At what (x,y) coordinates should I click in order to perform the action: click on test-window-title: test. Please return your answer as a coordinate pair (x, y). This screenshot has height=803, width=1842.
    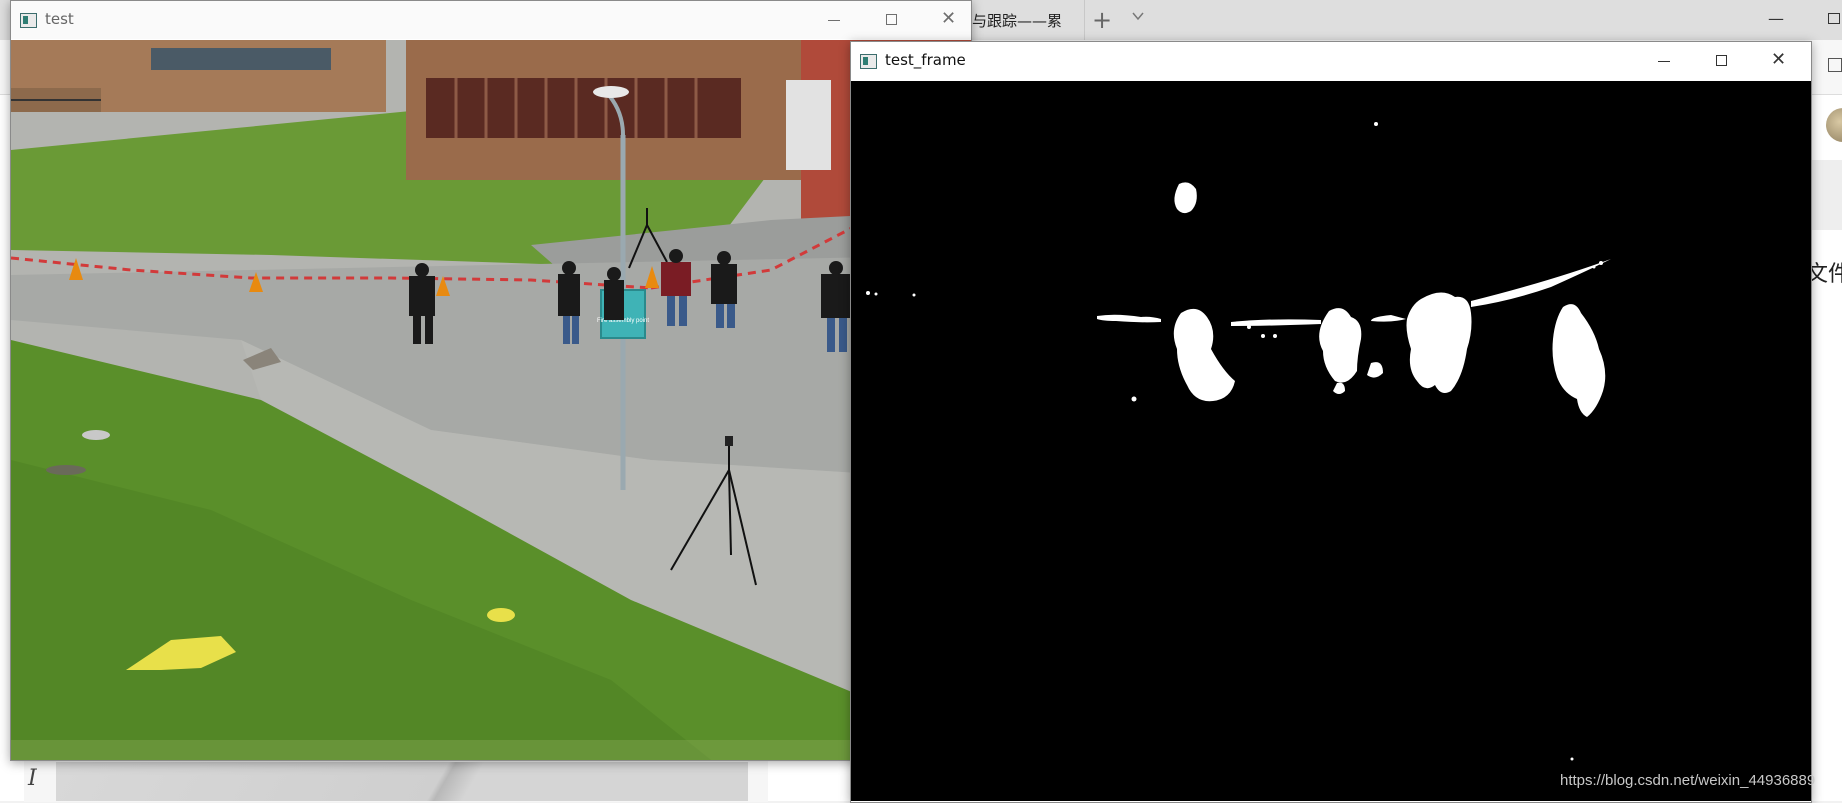
    Looking at the image, I should click on (59, 19).